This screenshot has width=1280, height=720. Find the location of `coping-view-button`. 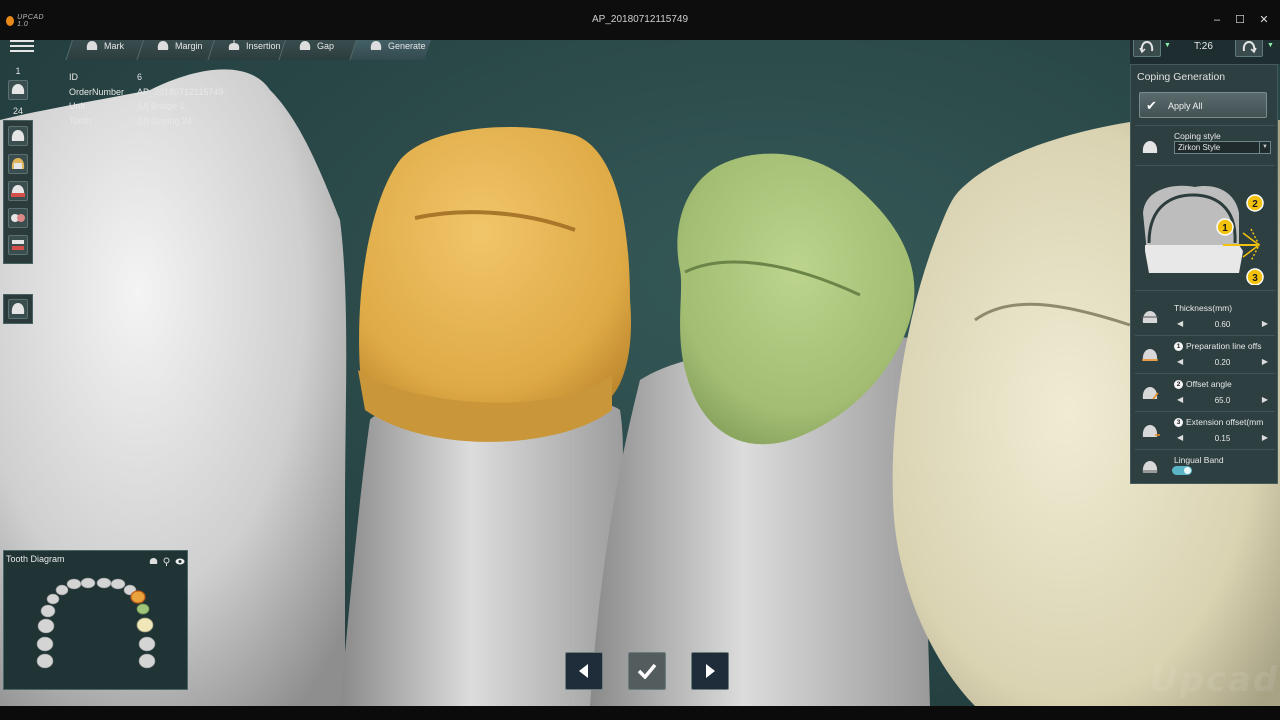

coping-view-button is located at coordinates (18, 164).